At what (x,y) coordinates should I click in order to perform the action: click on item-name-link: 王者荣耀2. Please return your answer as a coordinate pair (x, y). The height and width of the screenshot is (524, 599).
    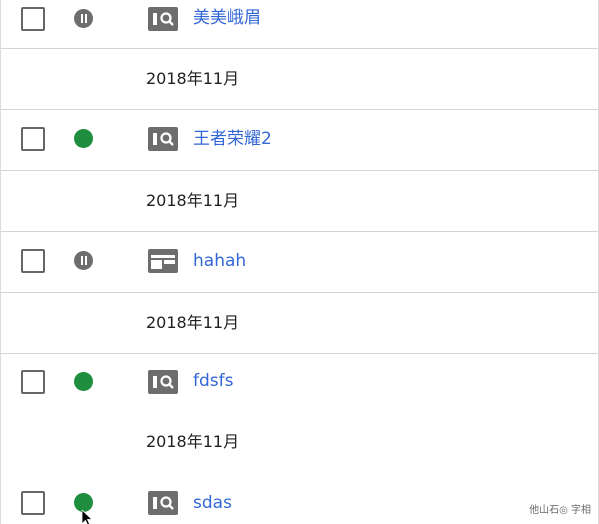
    Looking at the image, I should click on (232, 139).